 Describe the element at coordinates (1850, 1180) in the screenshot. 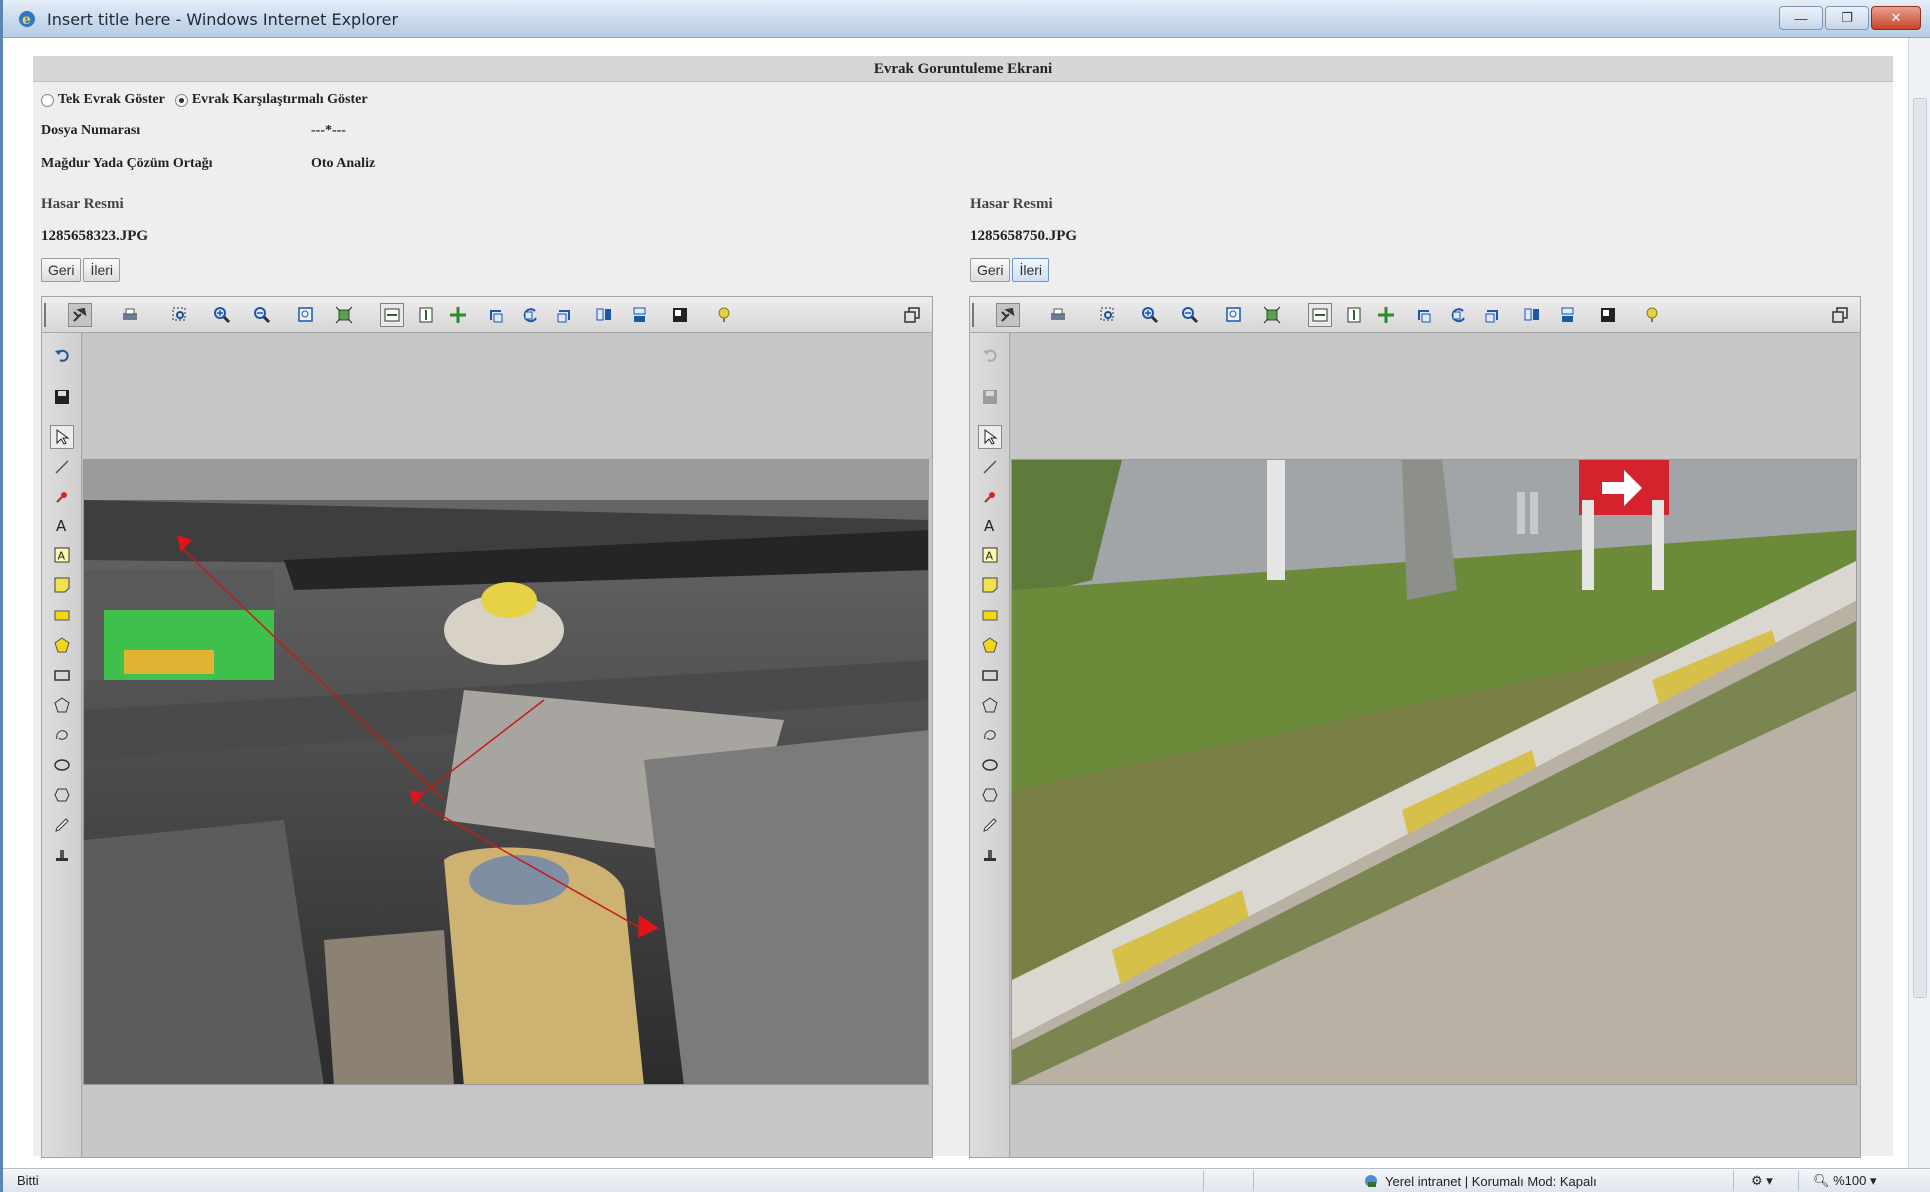

I see `zoom-level-text: %100` at that location.